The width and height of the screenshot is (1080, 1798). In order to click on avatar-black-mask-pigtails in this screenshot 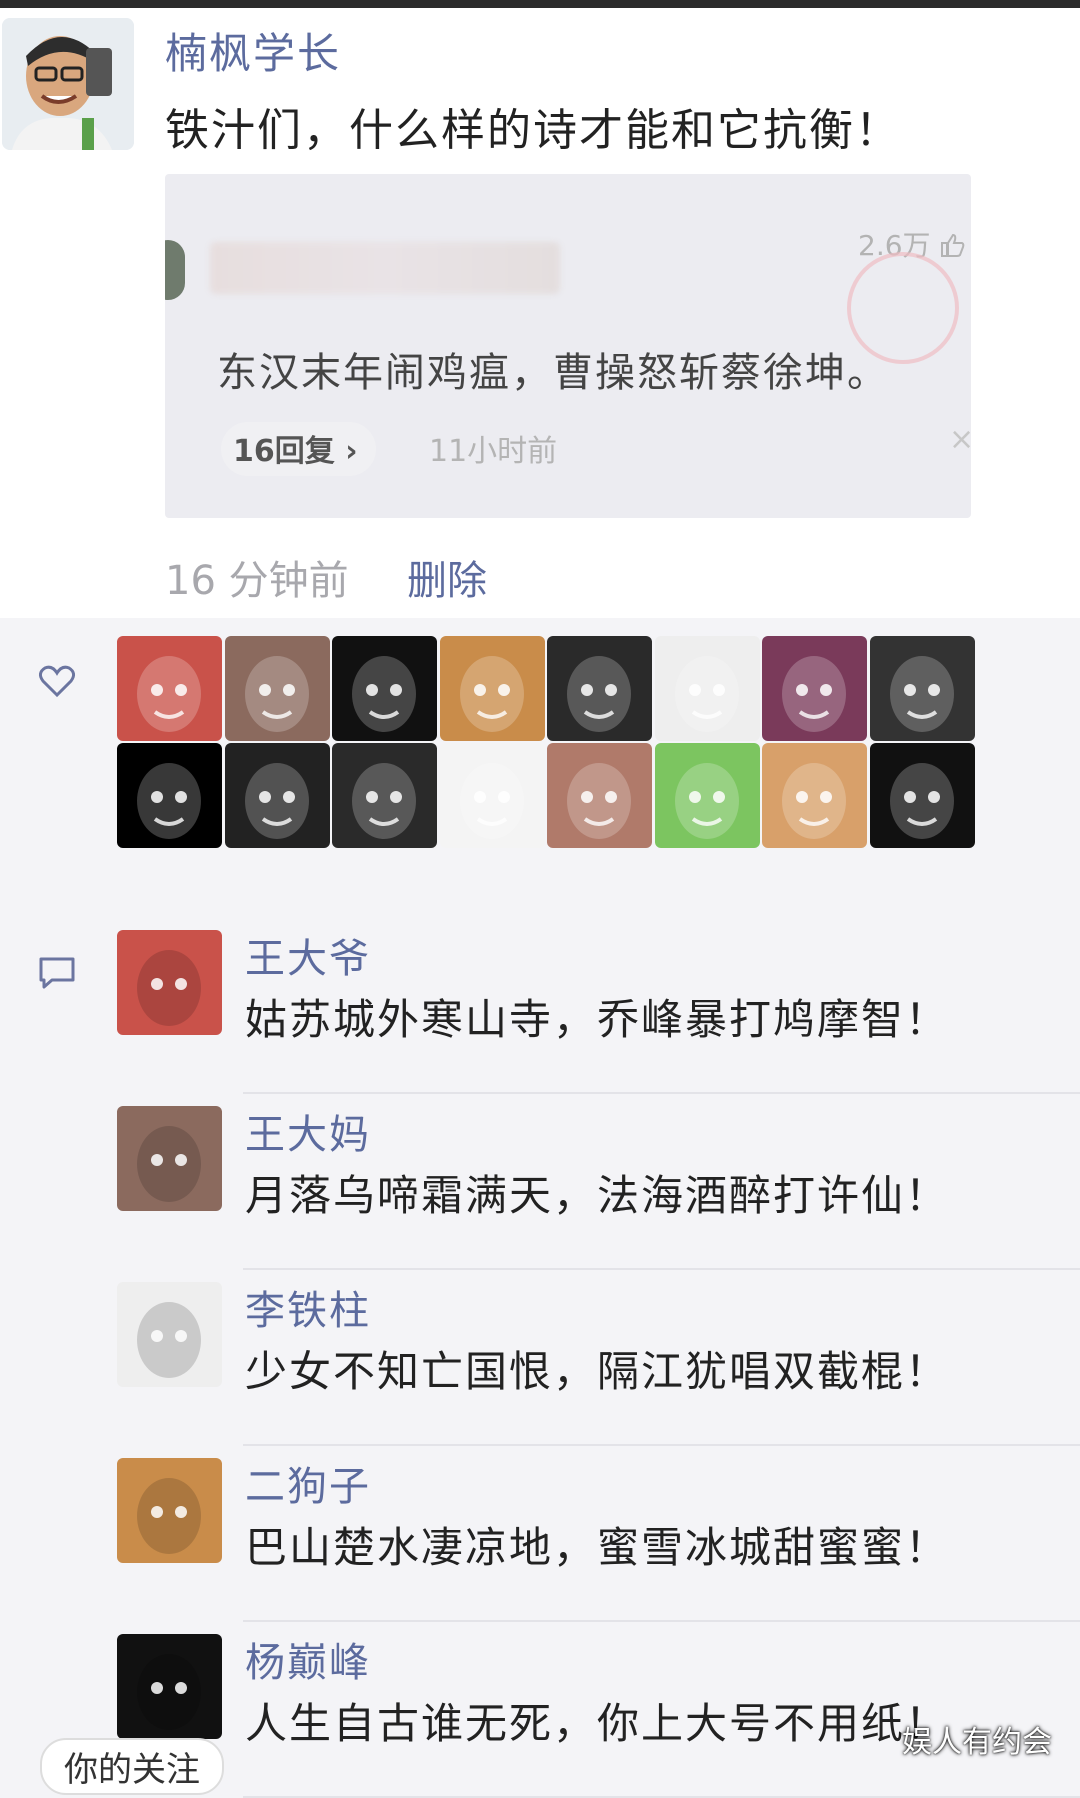, I will do `click(384, 688)`.